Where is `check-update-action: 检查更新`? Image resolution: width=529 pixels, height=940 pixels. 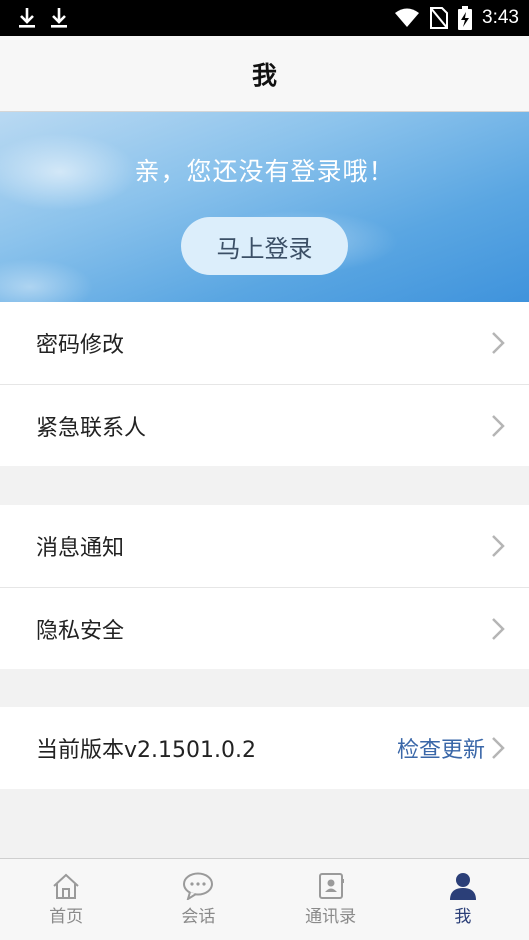
check-update-action: 检查更新 is located at coordinates (451, 748).